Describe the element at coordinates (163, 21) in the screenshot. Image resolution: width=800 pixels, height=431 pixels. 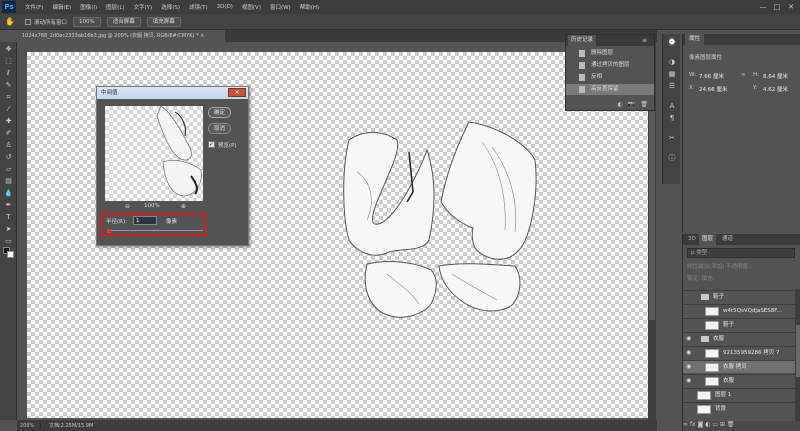
I see `fill-screen-button: 填充屏幕` at that location.